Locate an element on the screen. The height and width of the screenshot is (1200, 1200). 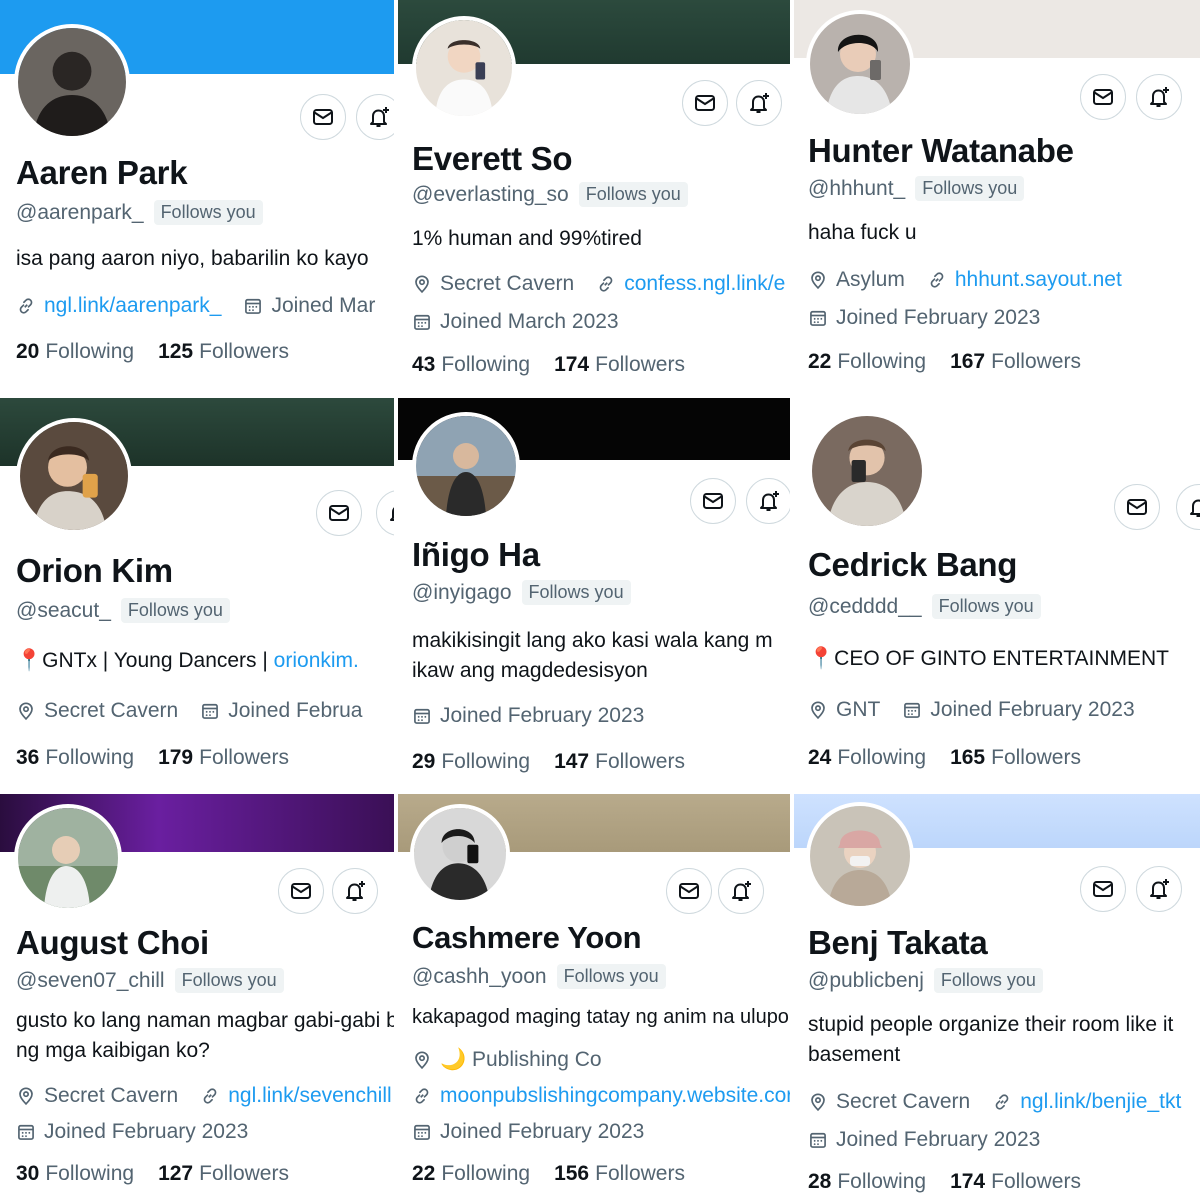
display-name: Hunter Watanabe is located at coordinates (941, 150).